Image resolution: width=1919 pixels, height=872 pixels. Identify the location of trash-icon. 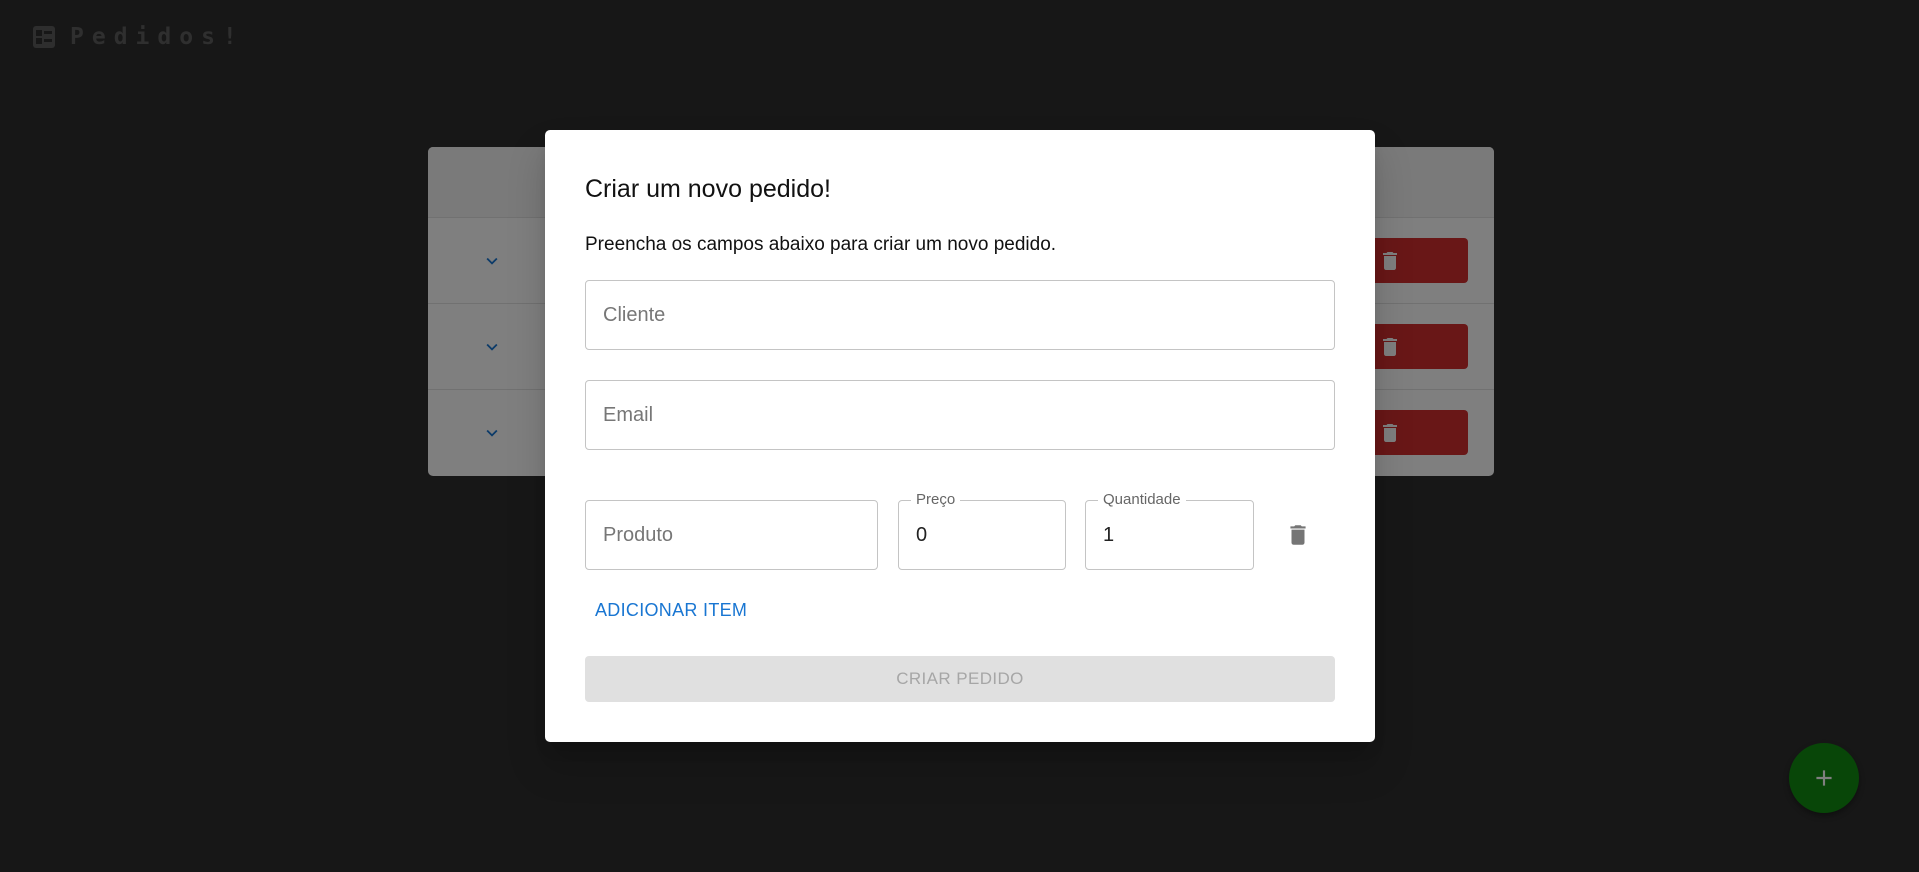
(1298, 535).